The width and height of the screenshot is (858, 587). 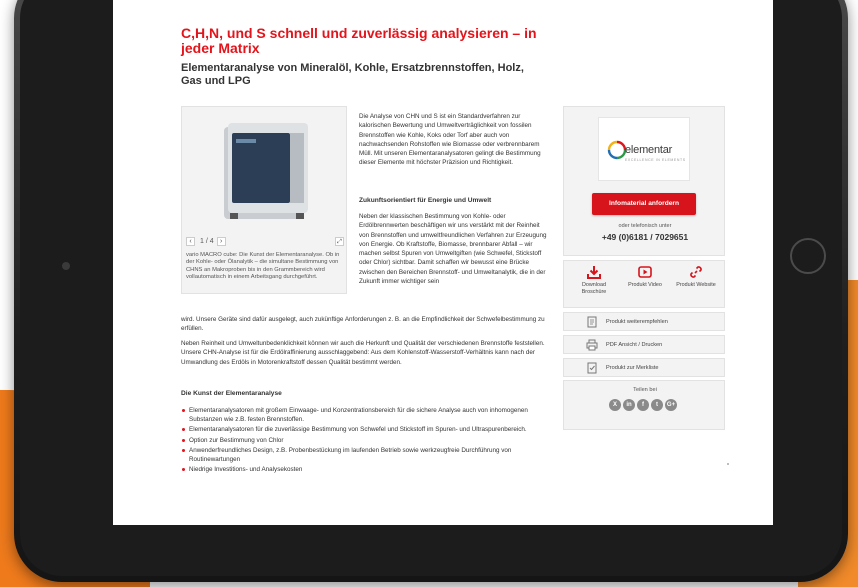 I want to click on play-icon, so click(x=645, y=272).